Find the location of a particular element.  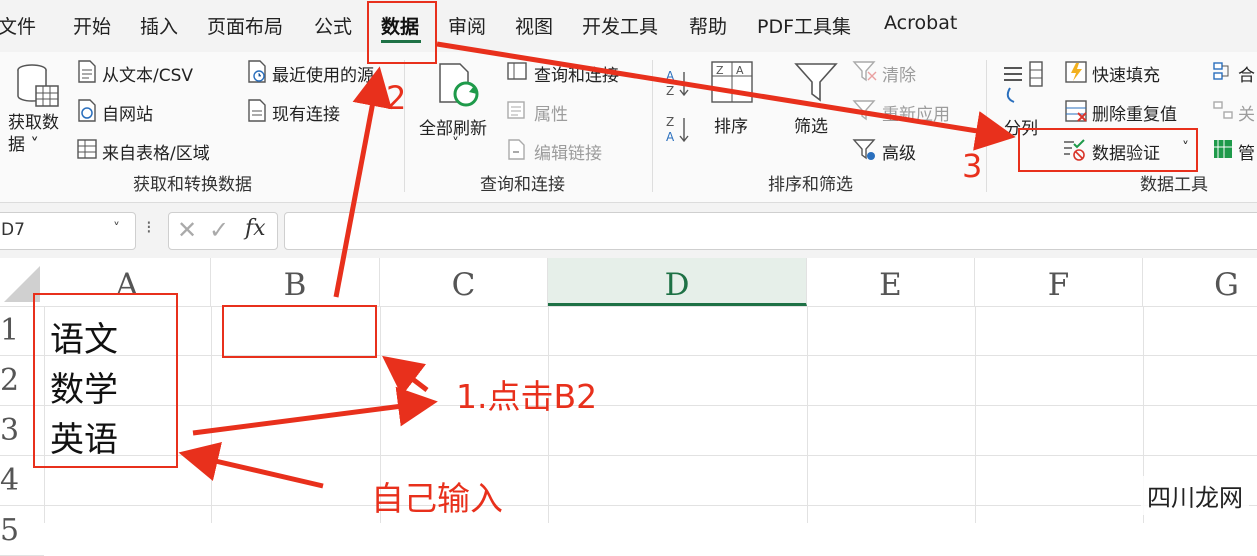

highlight-cell-b2 is located at coordinates (299, 331).